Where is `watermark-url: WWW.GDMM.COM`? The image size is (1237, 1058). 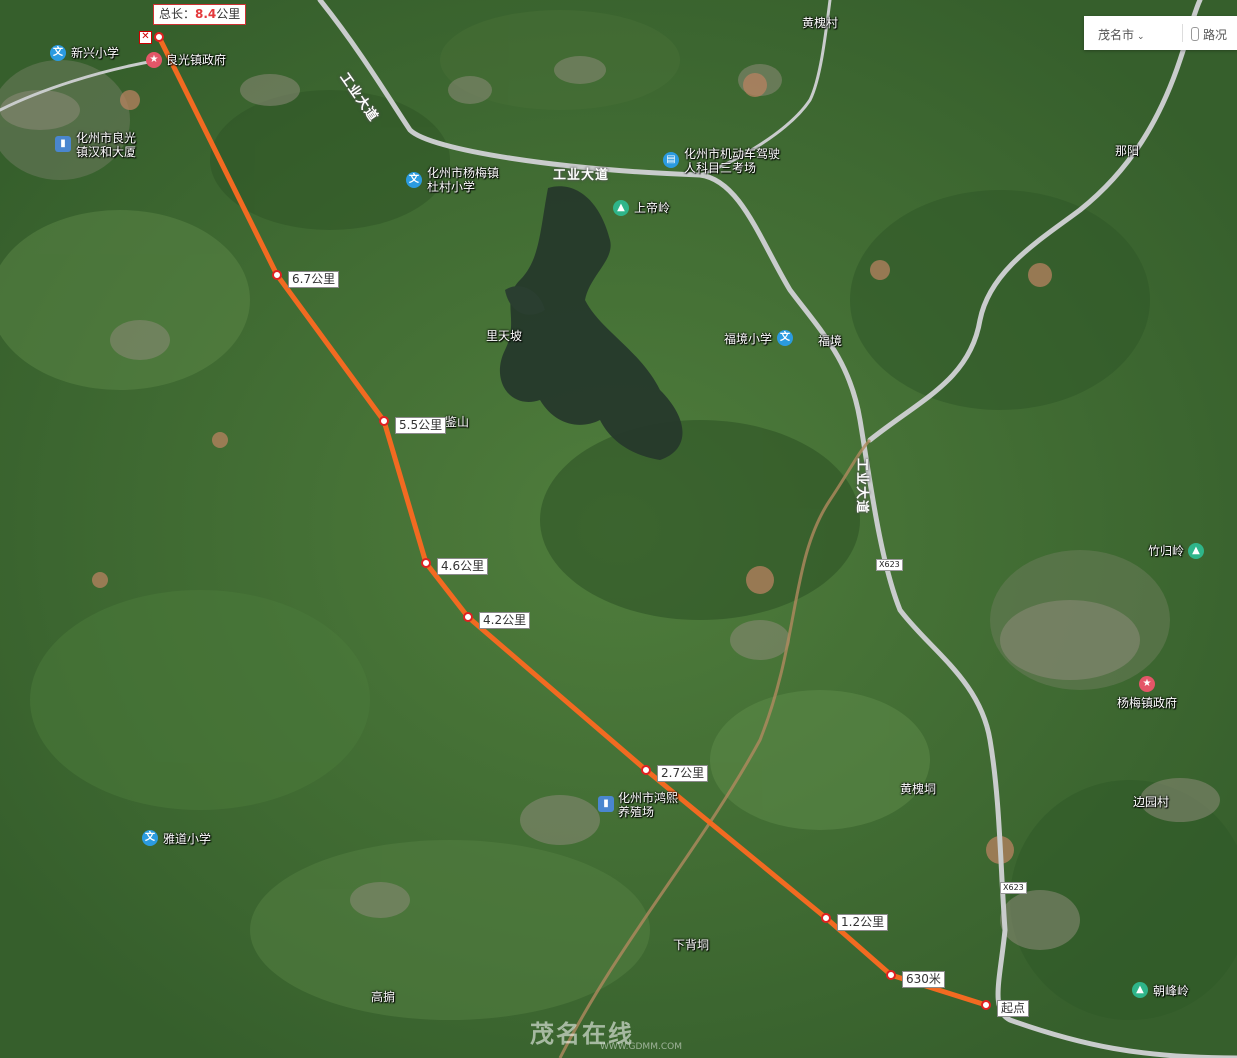 watermark-url: WWW.GDMM.COM is located at coordinates (641, 1047).